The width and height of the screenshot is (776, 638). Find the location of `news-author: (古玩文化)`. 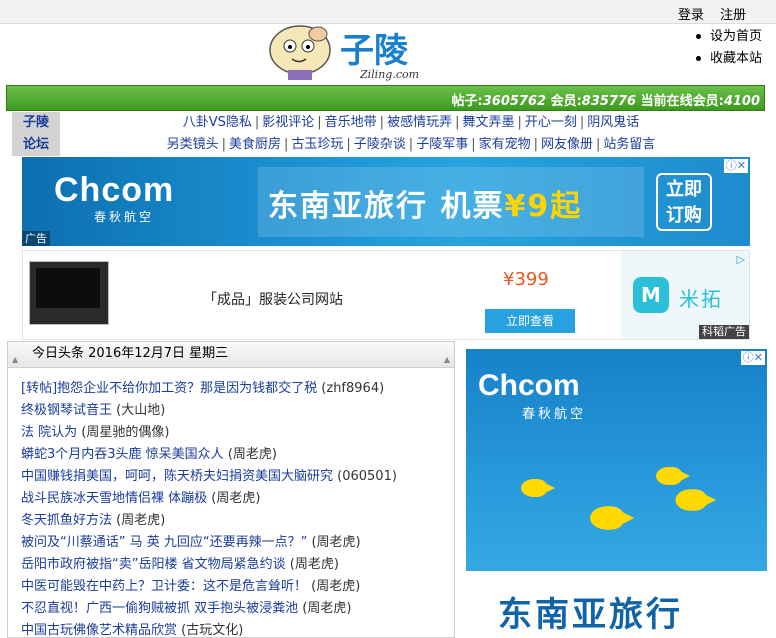

news-author: (古玩文化) is located at coordinates (212, 630).